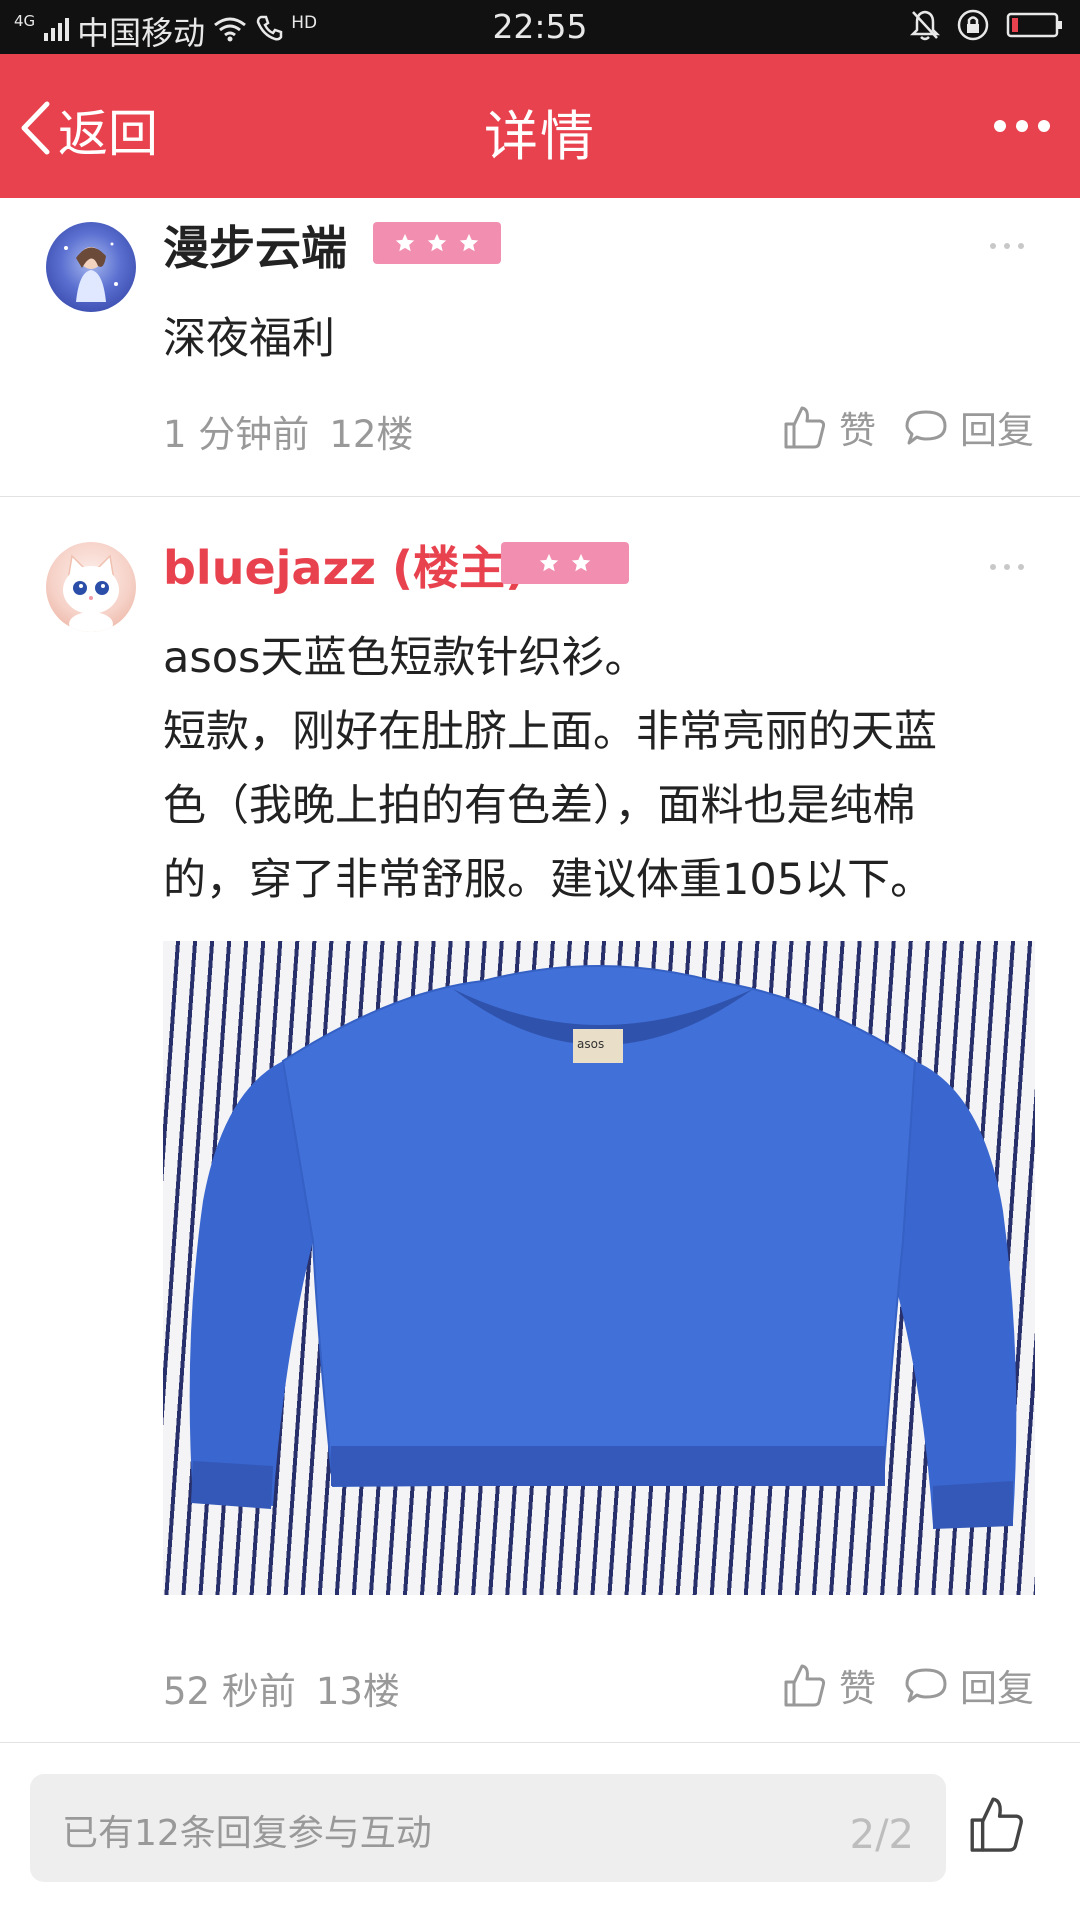 The image size is (1080, 1920). I want to click on garment-label: asos, so click(591, 1044).